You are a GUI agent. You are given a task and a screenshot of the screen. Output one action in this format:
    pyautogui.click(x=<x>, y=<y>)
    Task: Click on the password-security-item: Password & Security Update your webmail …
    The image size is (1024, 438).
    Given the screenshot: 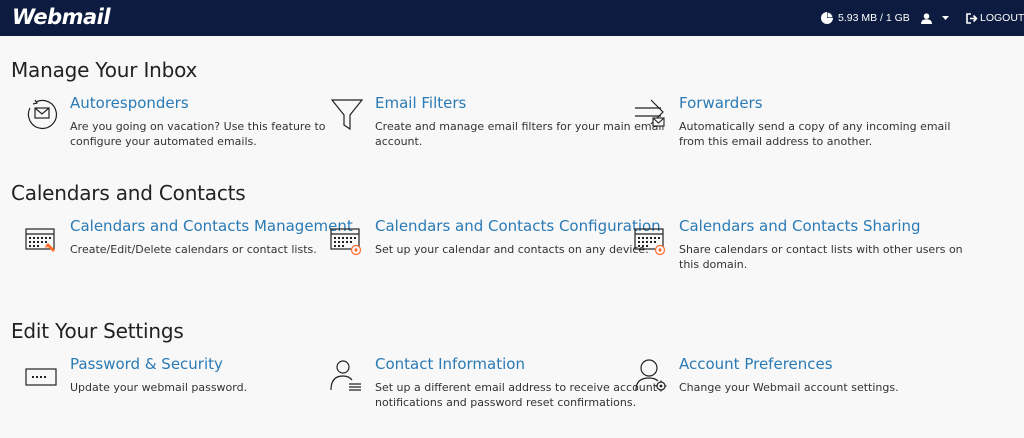 What is the action you would take?
    pyautogui.click(x=192, y=376)
    